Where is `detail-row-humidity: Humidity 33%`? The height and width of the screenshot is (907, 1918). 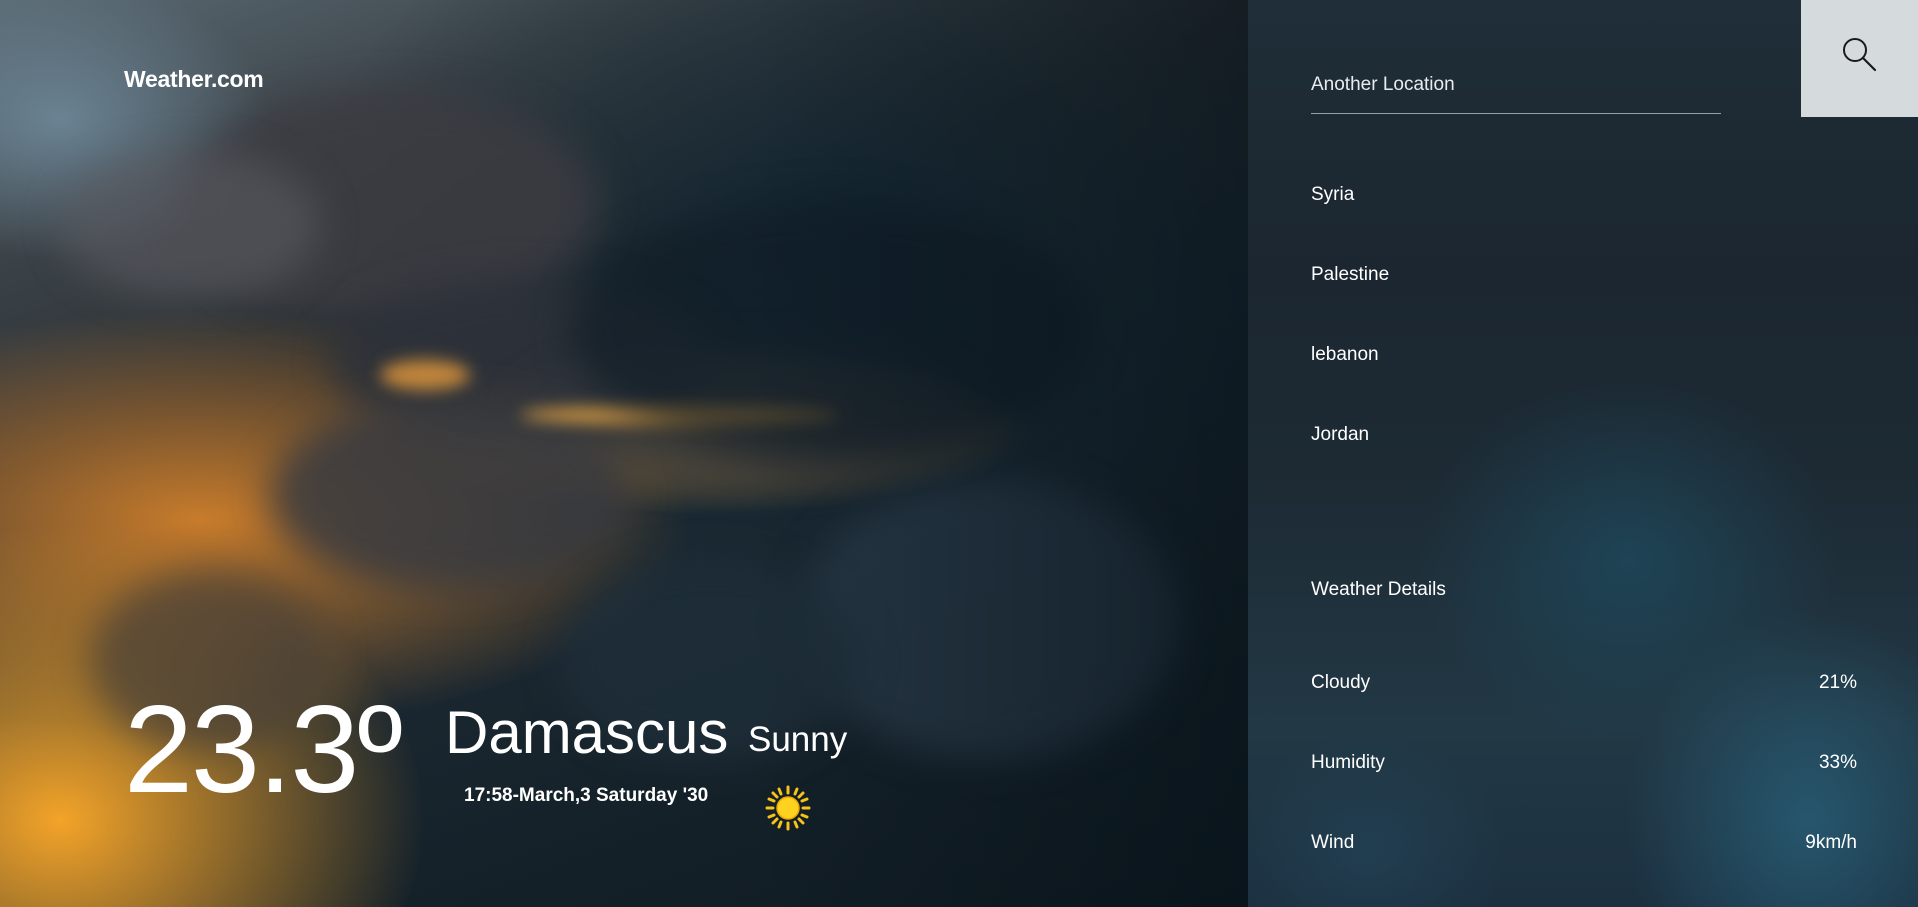
detail-row-humidity: Humidity 33% is located at coordinates (1584, 764).